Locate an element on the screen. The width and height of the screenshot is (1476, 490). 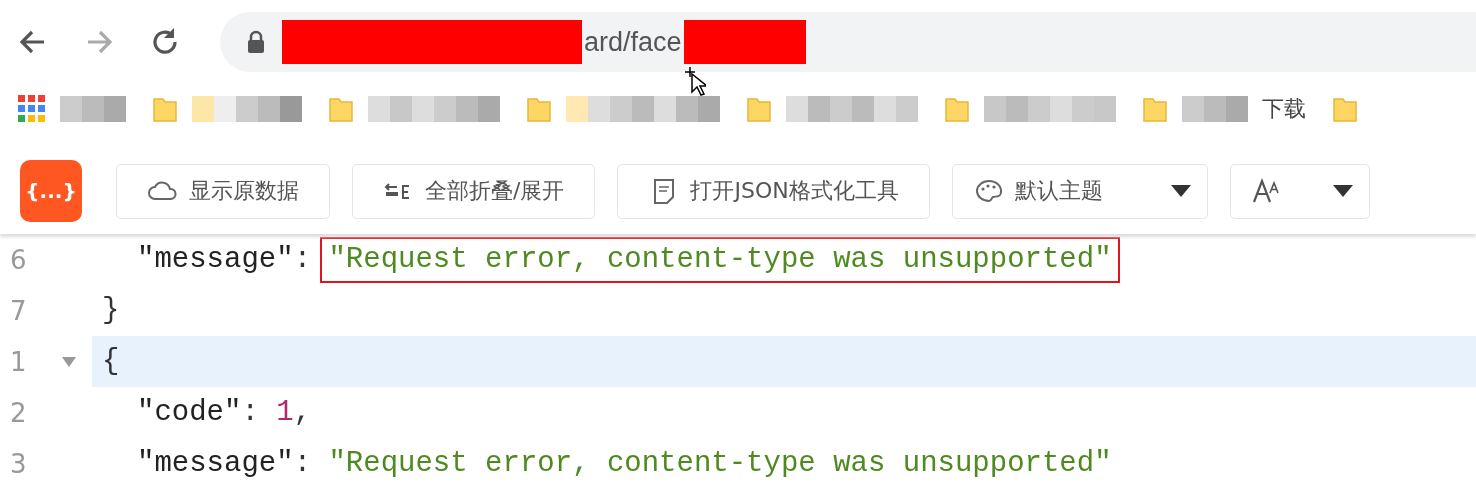
json-key: "code" is located at coordinates (189, 412).